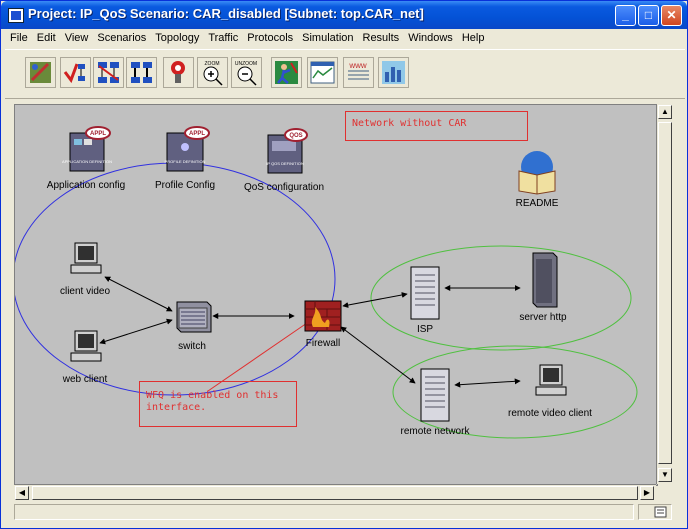 The image size is (688, 529). I want to click on status-bar, so click(343, 513).